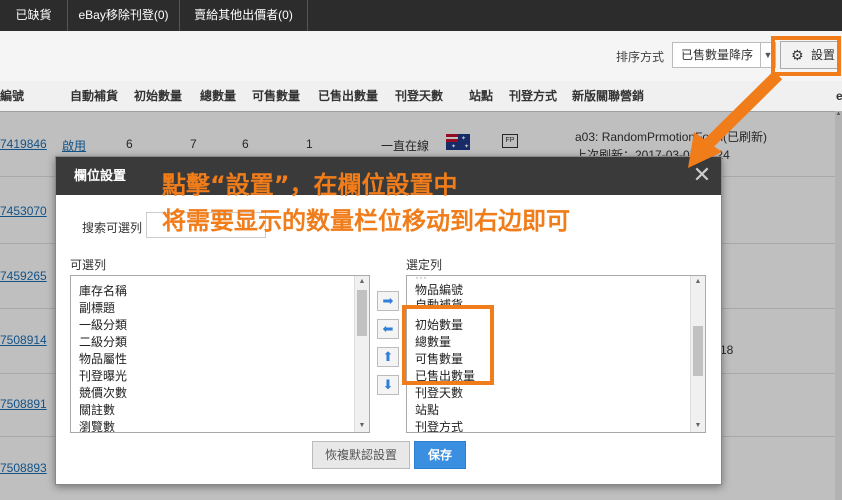  I want to click on list-item: 關註數, so click(97, 409).